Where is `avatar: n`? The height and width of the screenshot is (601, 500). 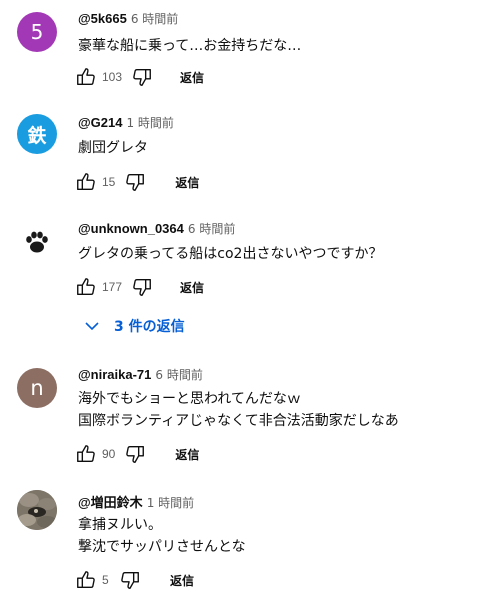
avatar: n is located at coordinates (37, 388).